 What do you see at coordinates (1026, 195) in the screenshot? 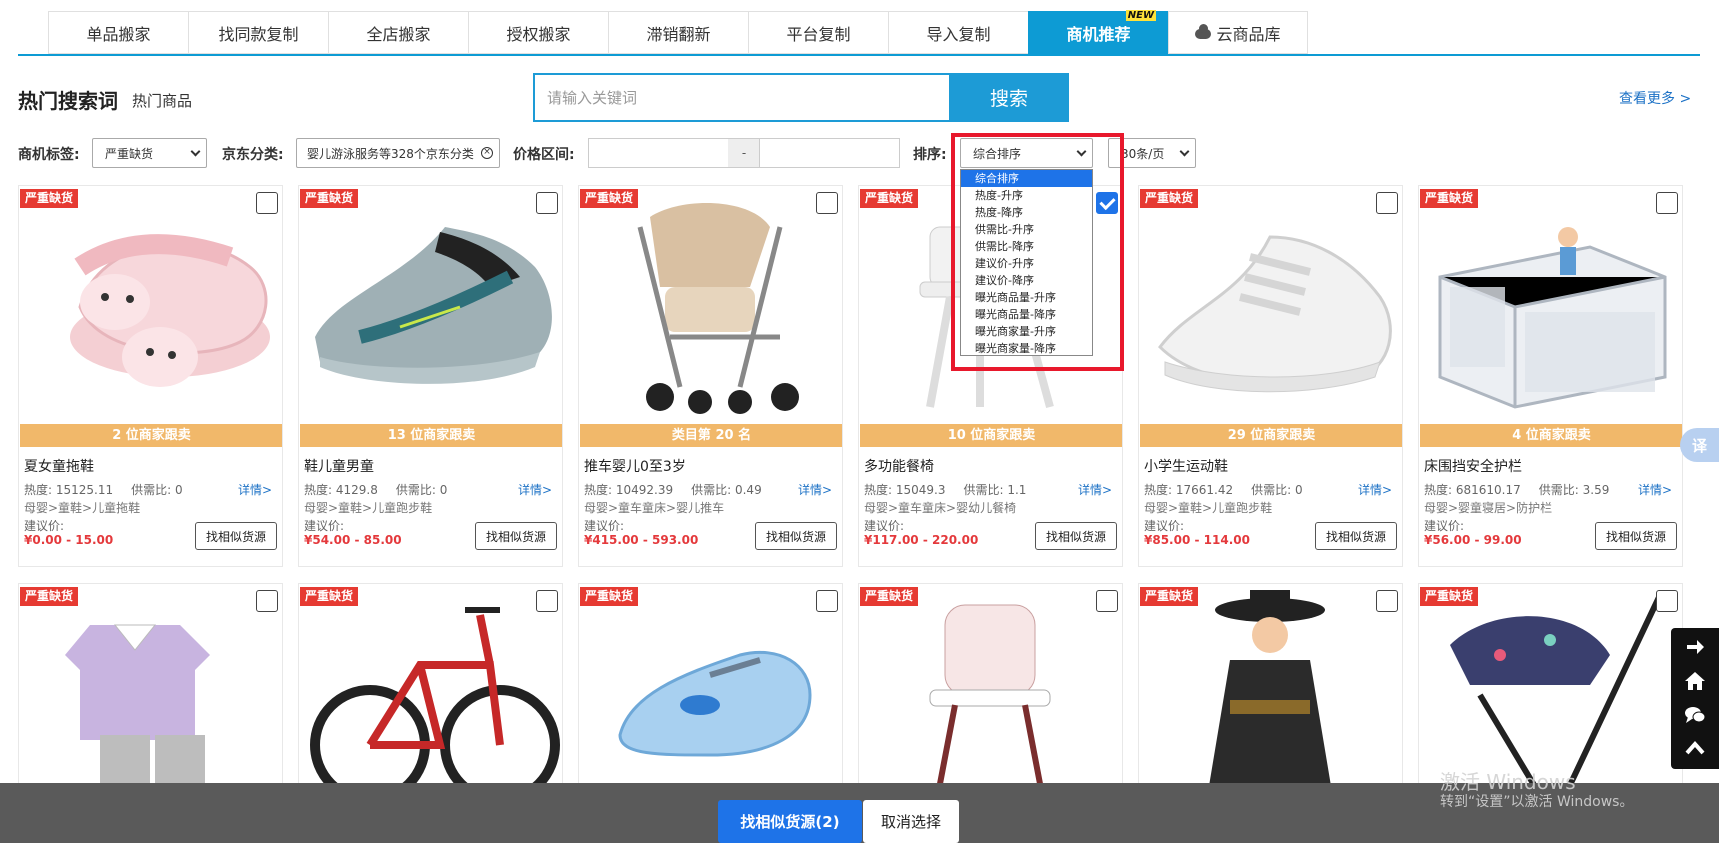
I see `sort-option: 热度-升序` at bounding box center [1026, 195].